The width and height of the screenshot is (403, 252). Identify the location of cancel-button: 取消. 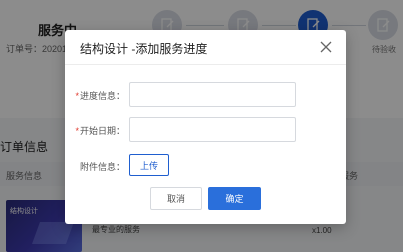
(176, 198).